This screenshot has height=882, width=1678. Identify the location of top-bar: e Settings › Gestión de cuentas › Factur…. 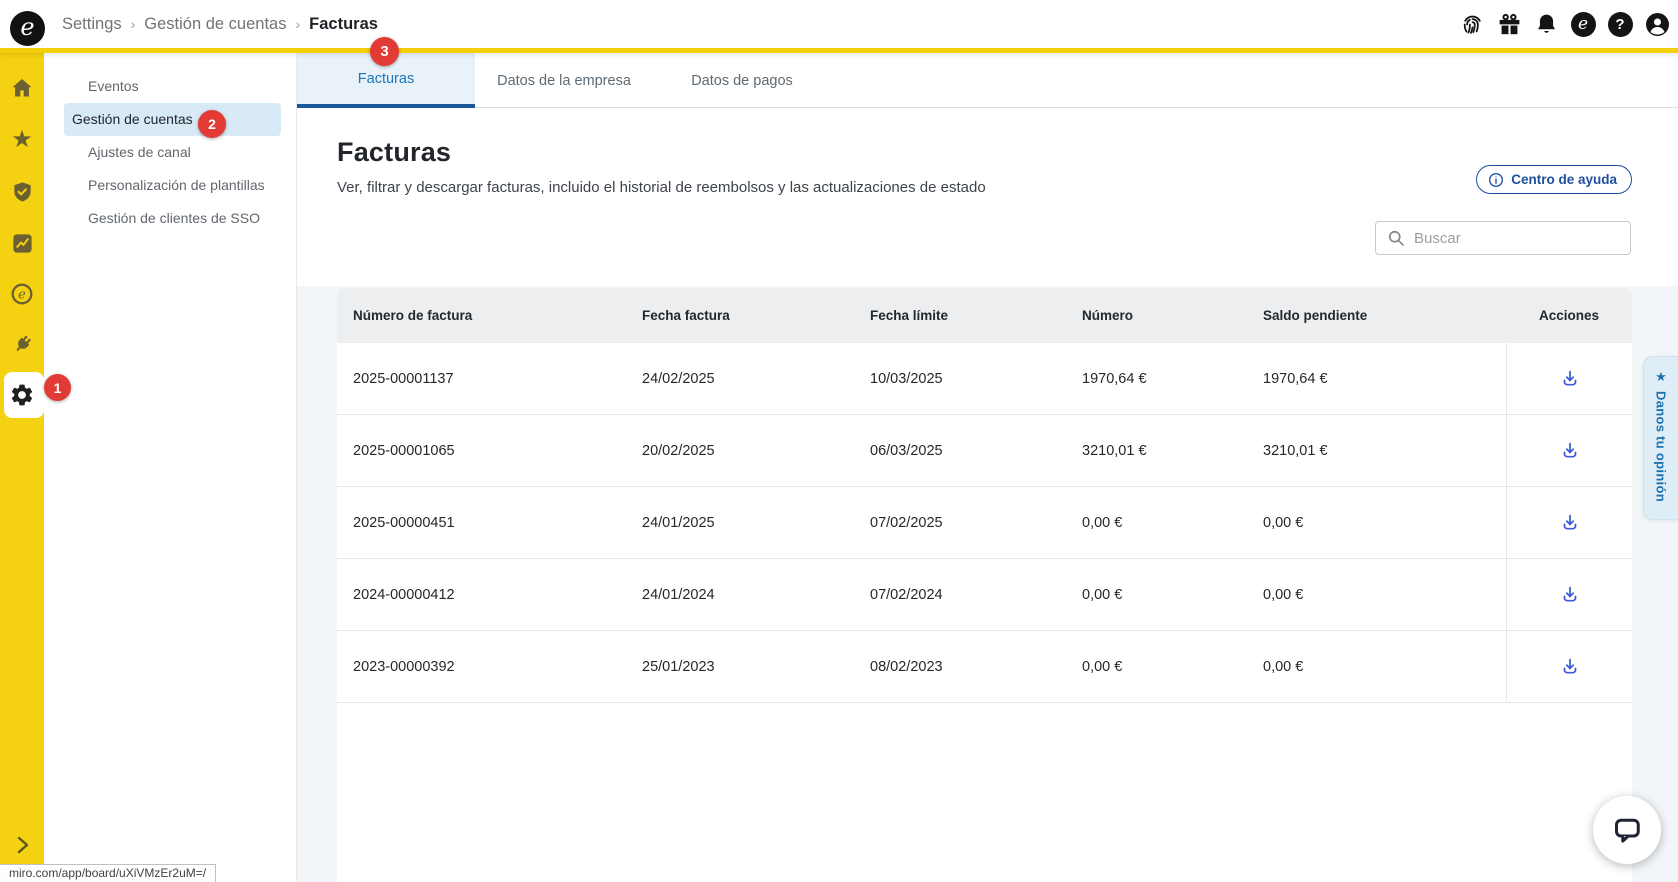
(839, 26).